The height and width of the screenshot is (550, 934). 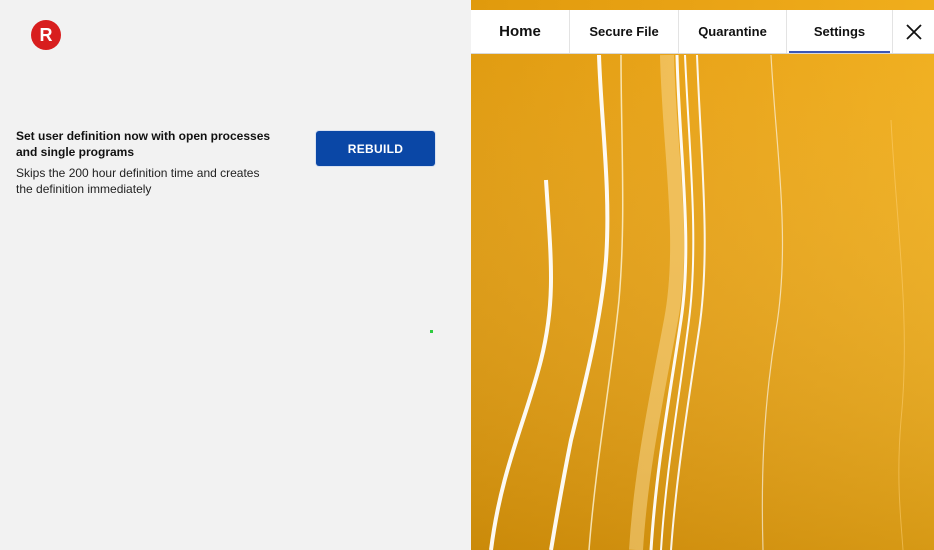 I want to click on status-dot, so click(x=431, y=331).